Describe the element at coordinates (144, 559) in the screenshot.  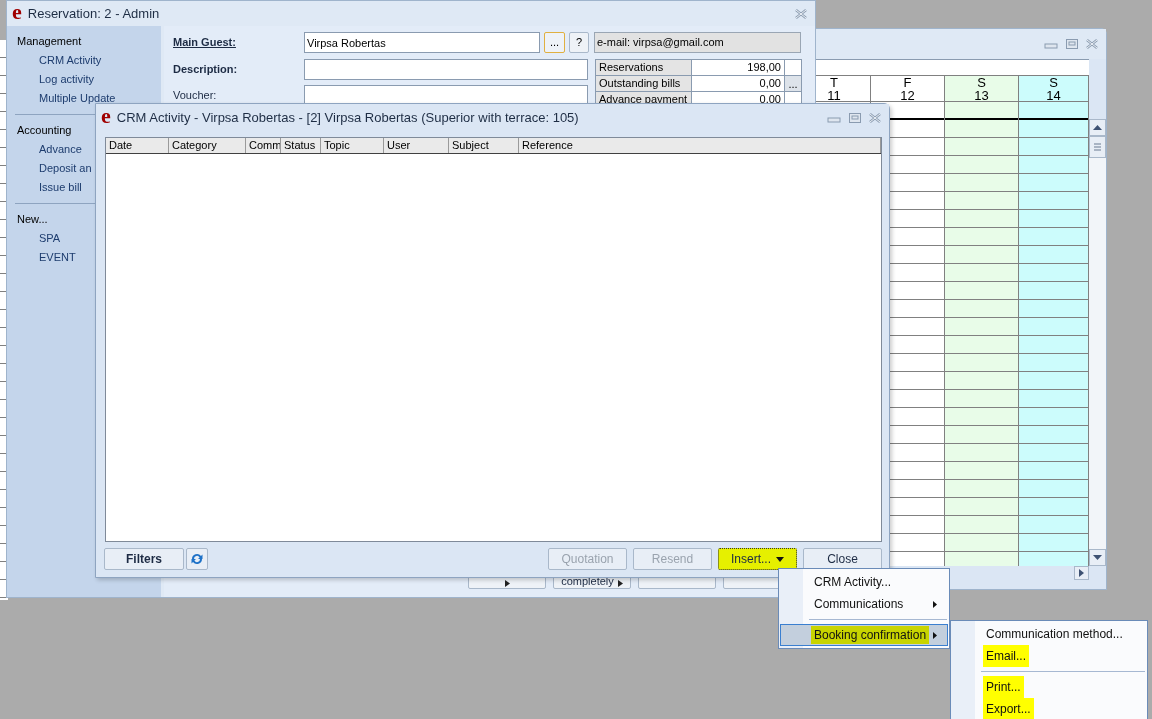
I see `filters-button: Filters` at that location.